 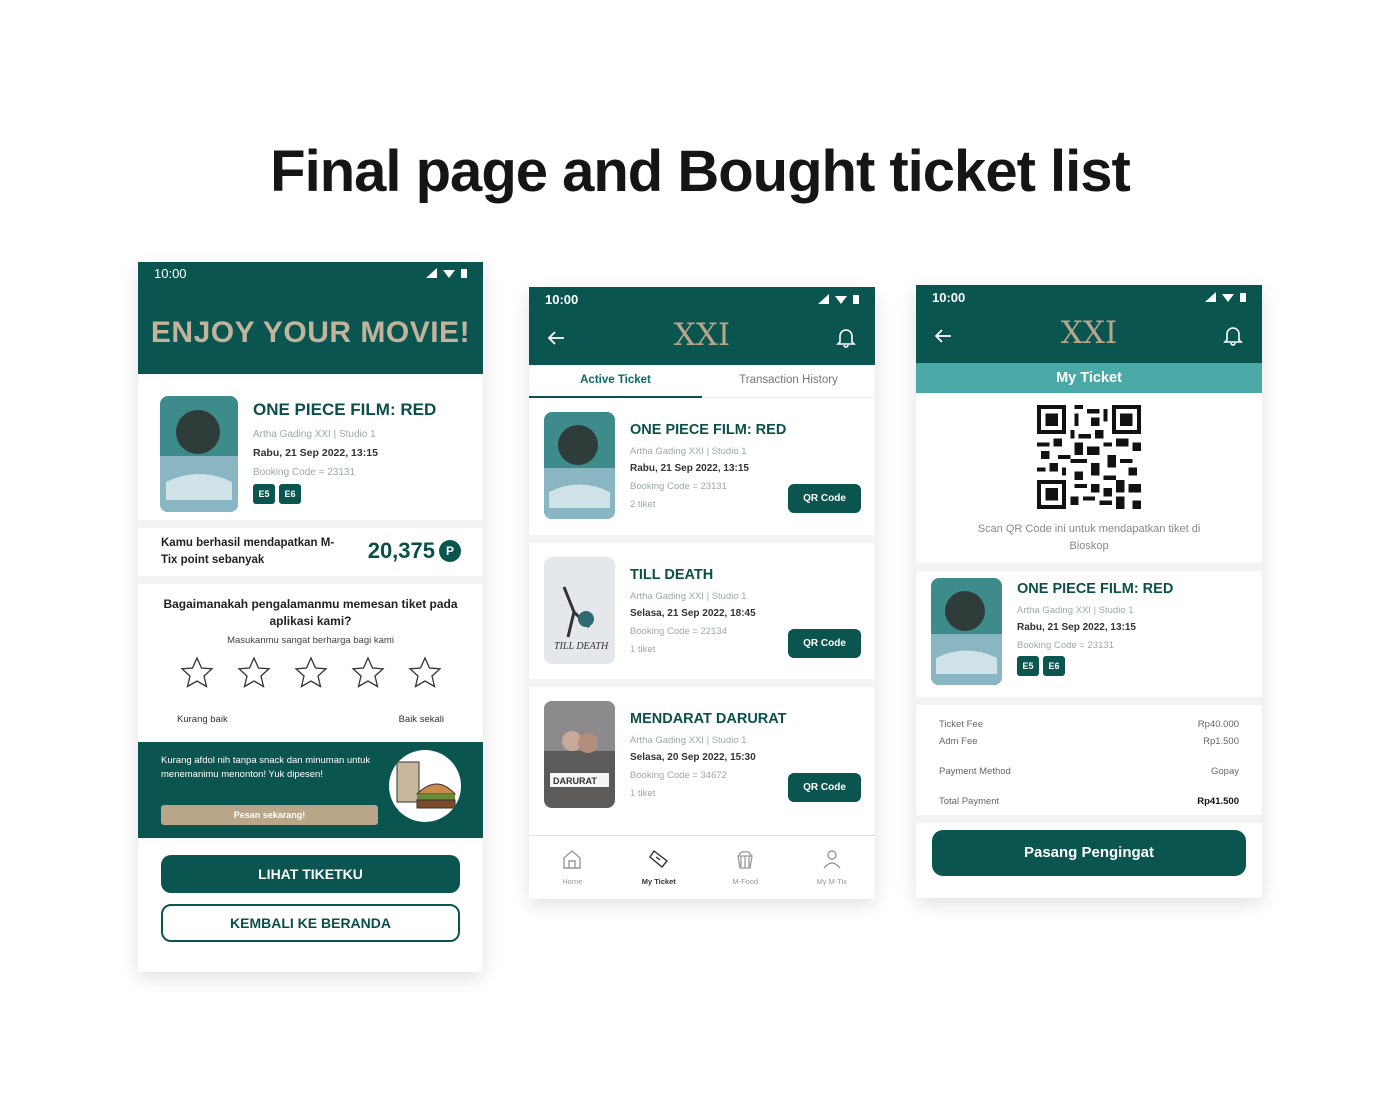 What do you see at coordinates (702, 299) in the screenshot?
I see `status-bar: 10:00` at bounding box center [702, 299].